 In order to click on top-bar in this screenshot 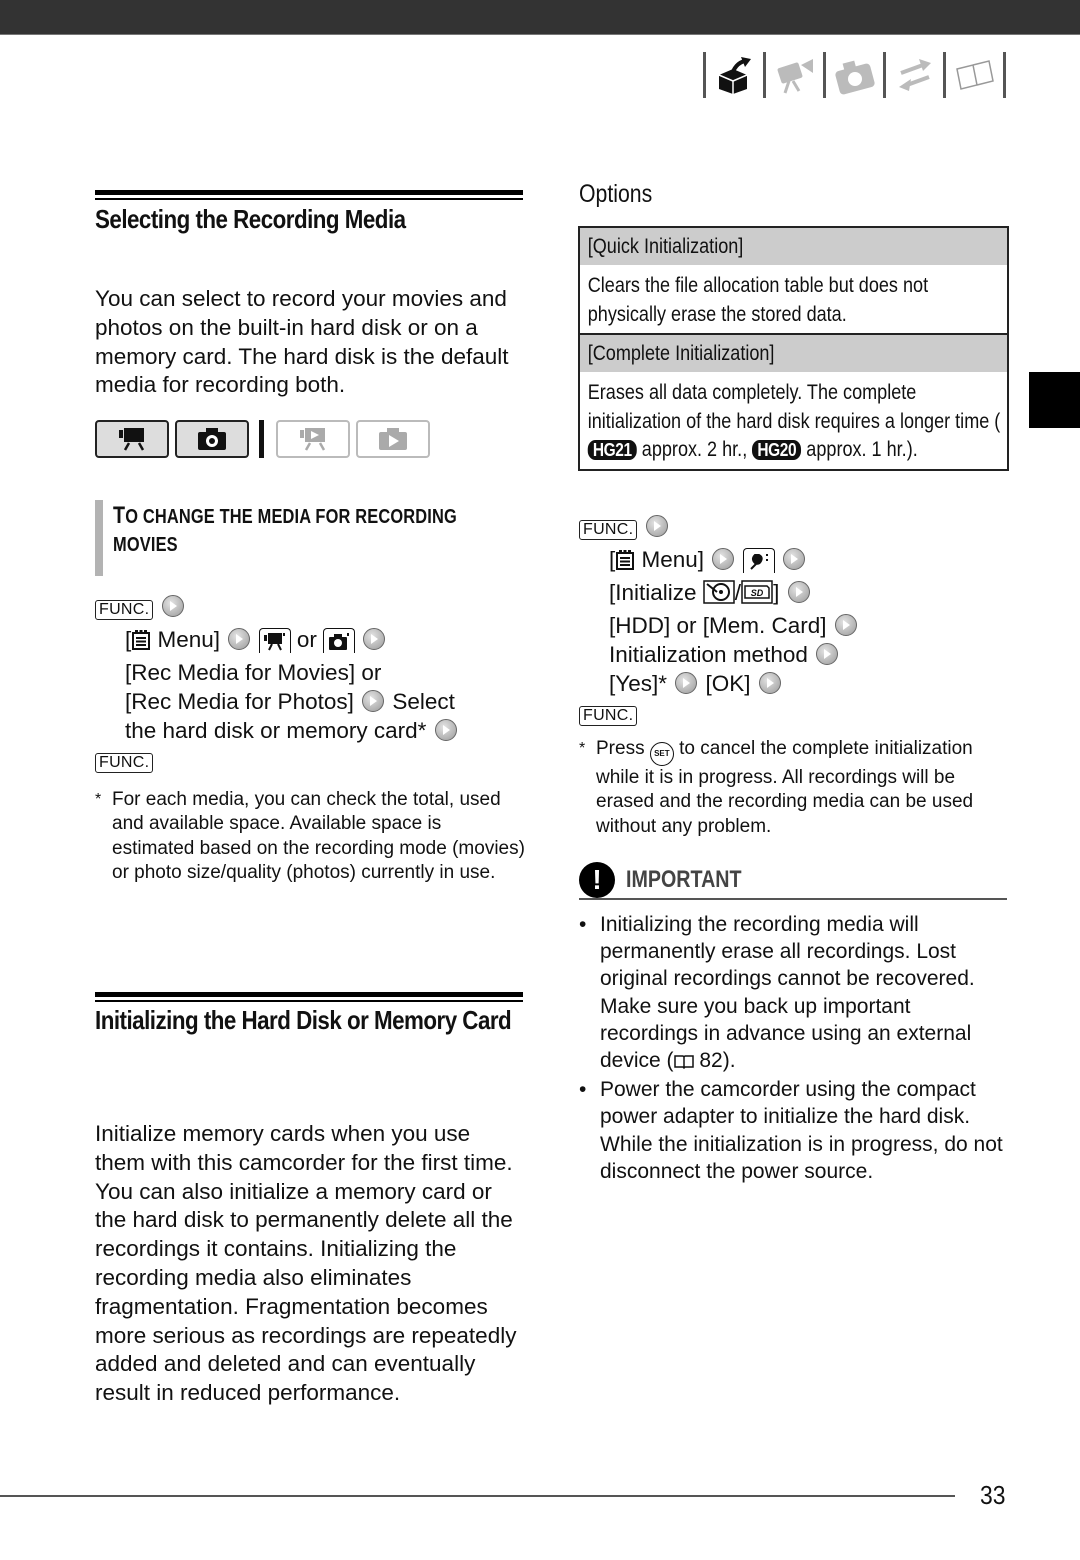, I will do `click(540, 17)`.